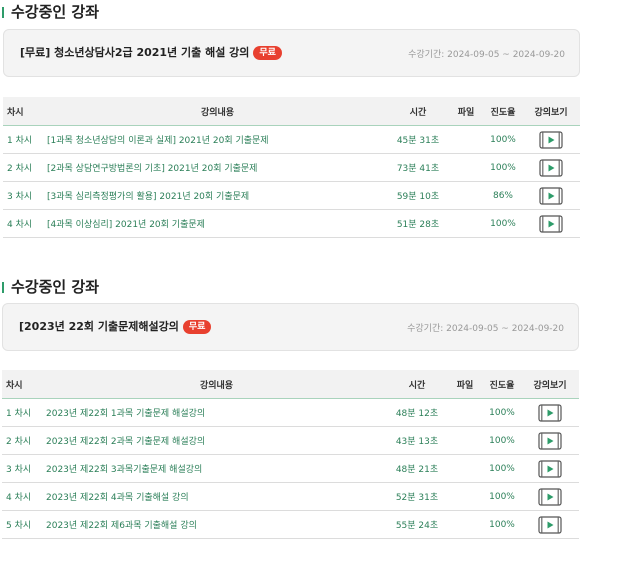  Describe the element at coordinates (216, 524) in the screenshot. I see `row-title: 2023년 제22회 제6과목 기출해설 강의` at that location.